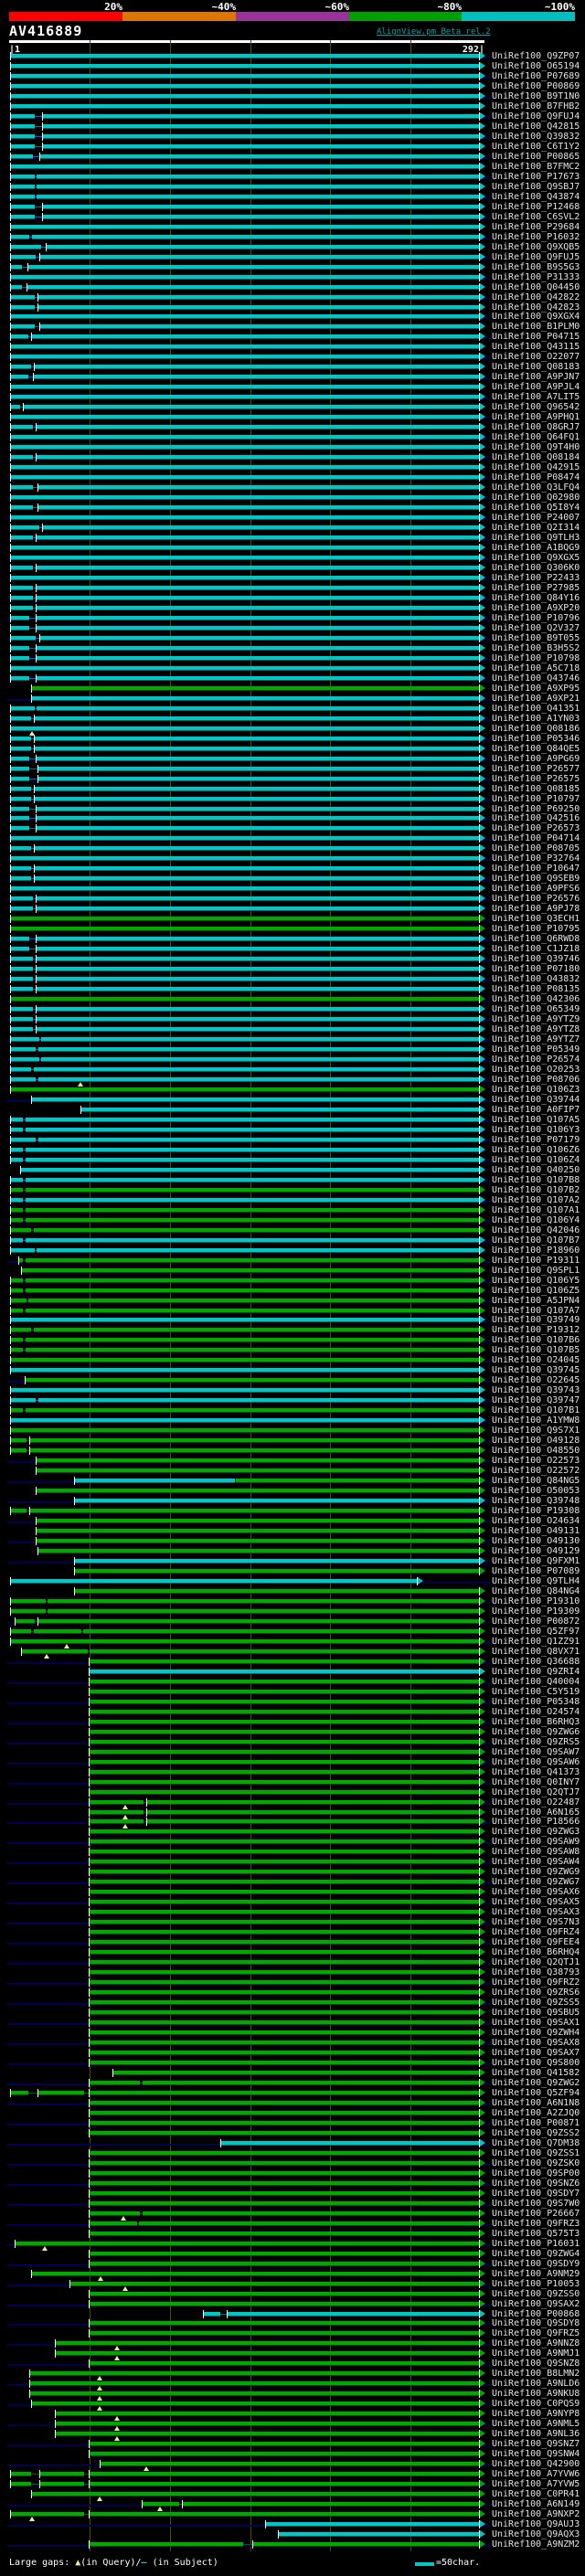 This screenshot has height=2576, width=585. What do you see at coordinates (538, 1190) in the screenshot?
I see `hit-label: UniRef100_Q107B2` at bounding box center [538, 1190].